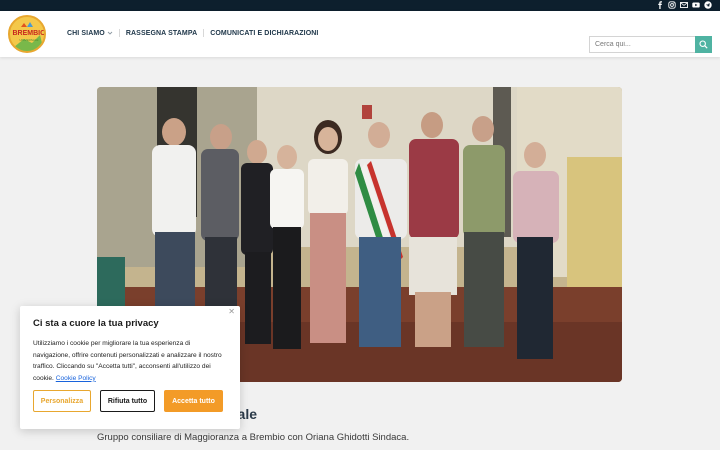 This screenshot has width=720, height=450. What do you see at coordinates (193, 401) in the screenshot?
I see `accept-all-button: Accetta tutto` at bounding box center [193, 401].